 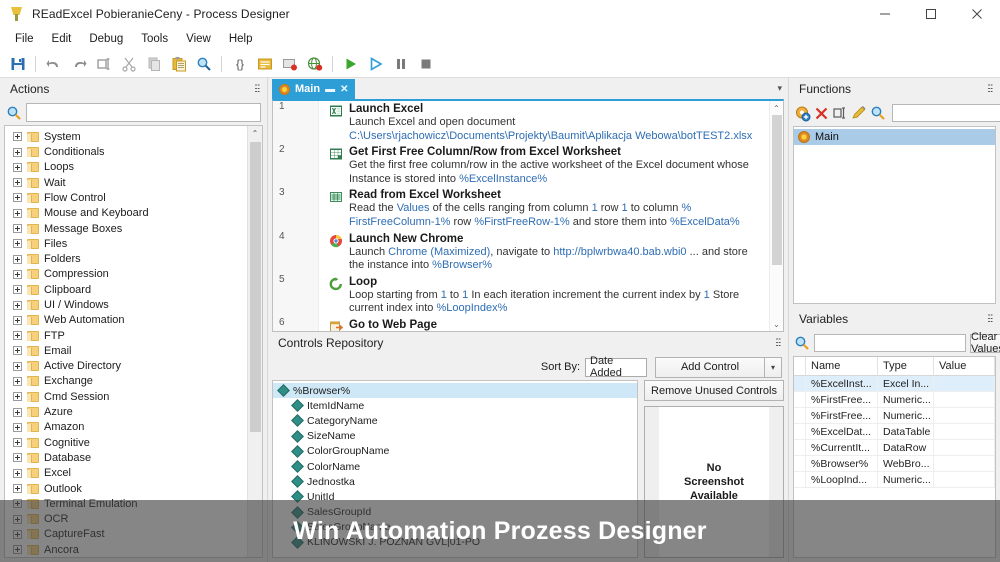 I want to click on actions-tree-item: Mouse and Keyboard, so click(x=126, y=213).